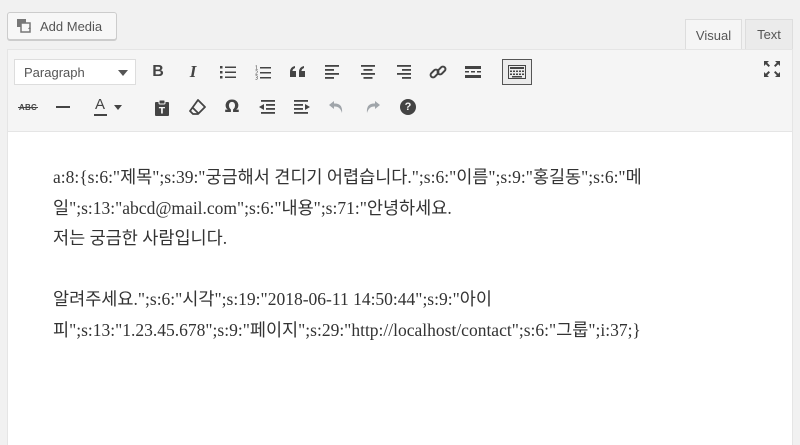 The image size is (800, 445). I want to click on text-color-button: A, so click(106, 107).